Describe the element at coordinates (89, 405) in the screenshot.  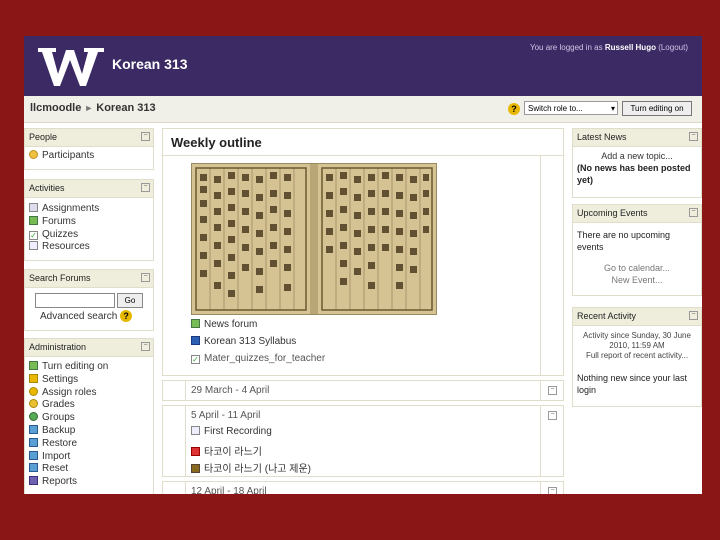
I see `admin-grades: Grades` at that location.